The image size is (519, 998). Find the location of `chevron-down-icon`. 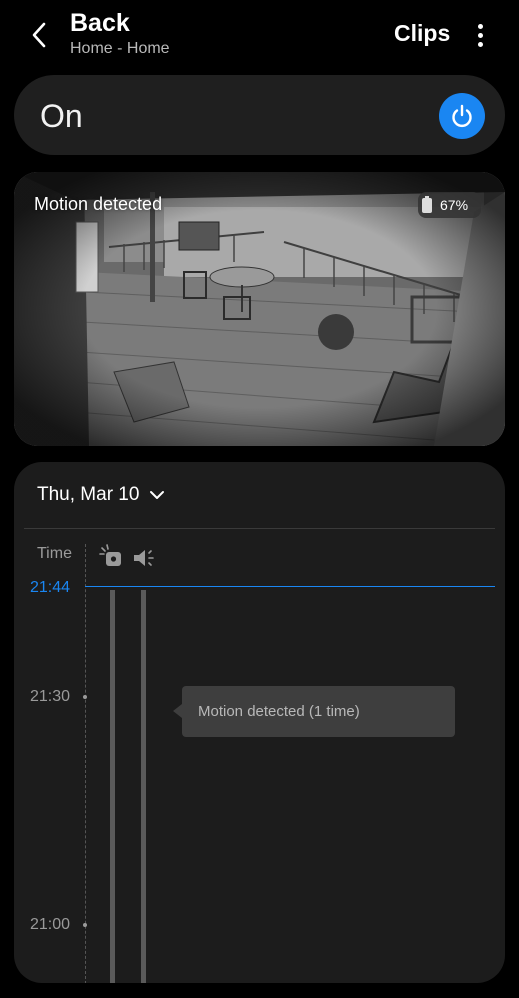

chevron-down-icon is located at coordinates (157, 495).